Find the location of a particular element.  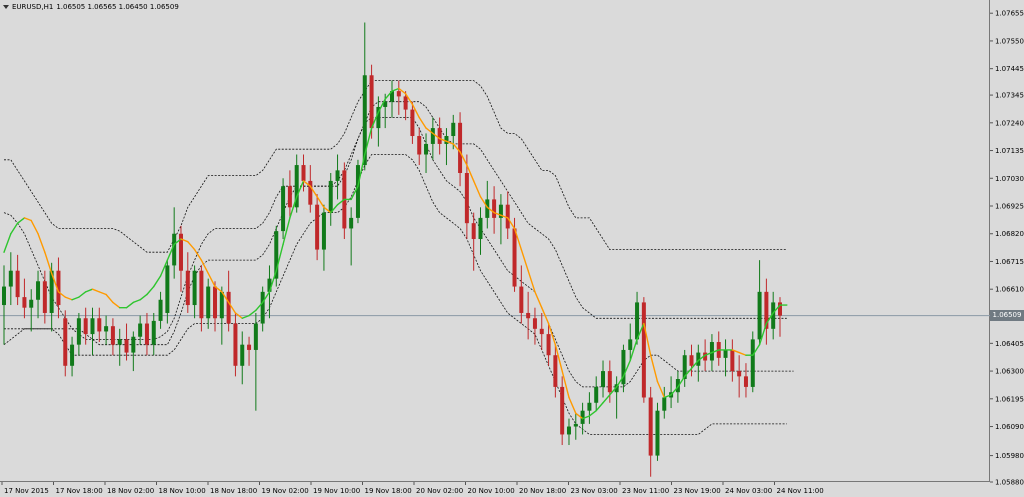

price-tick-label: 1.07655 is located at coordinates (1009, 14).